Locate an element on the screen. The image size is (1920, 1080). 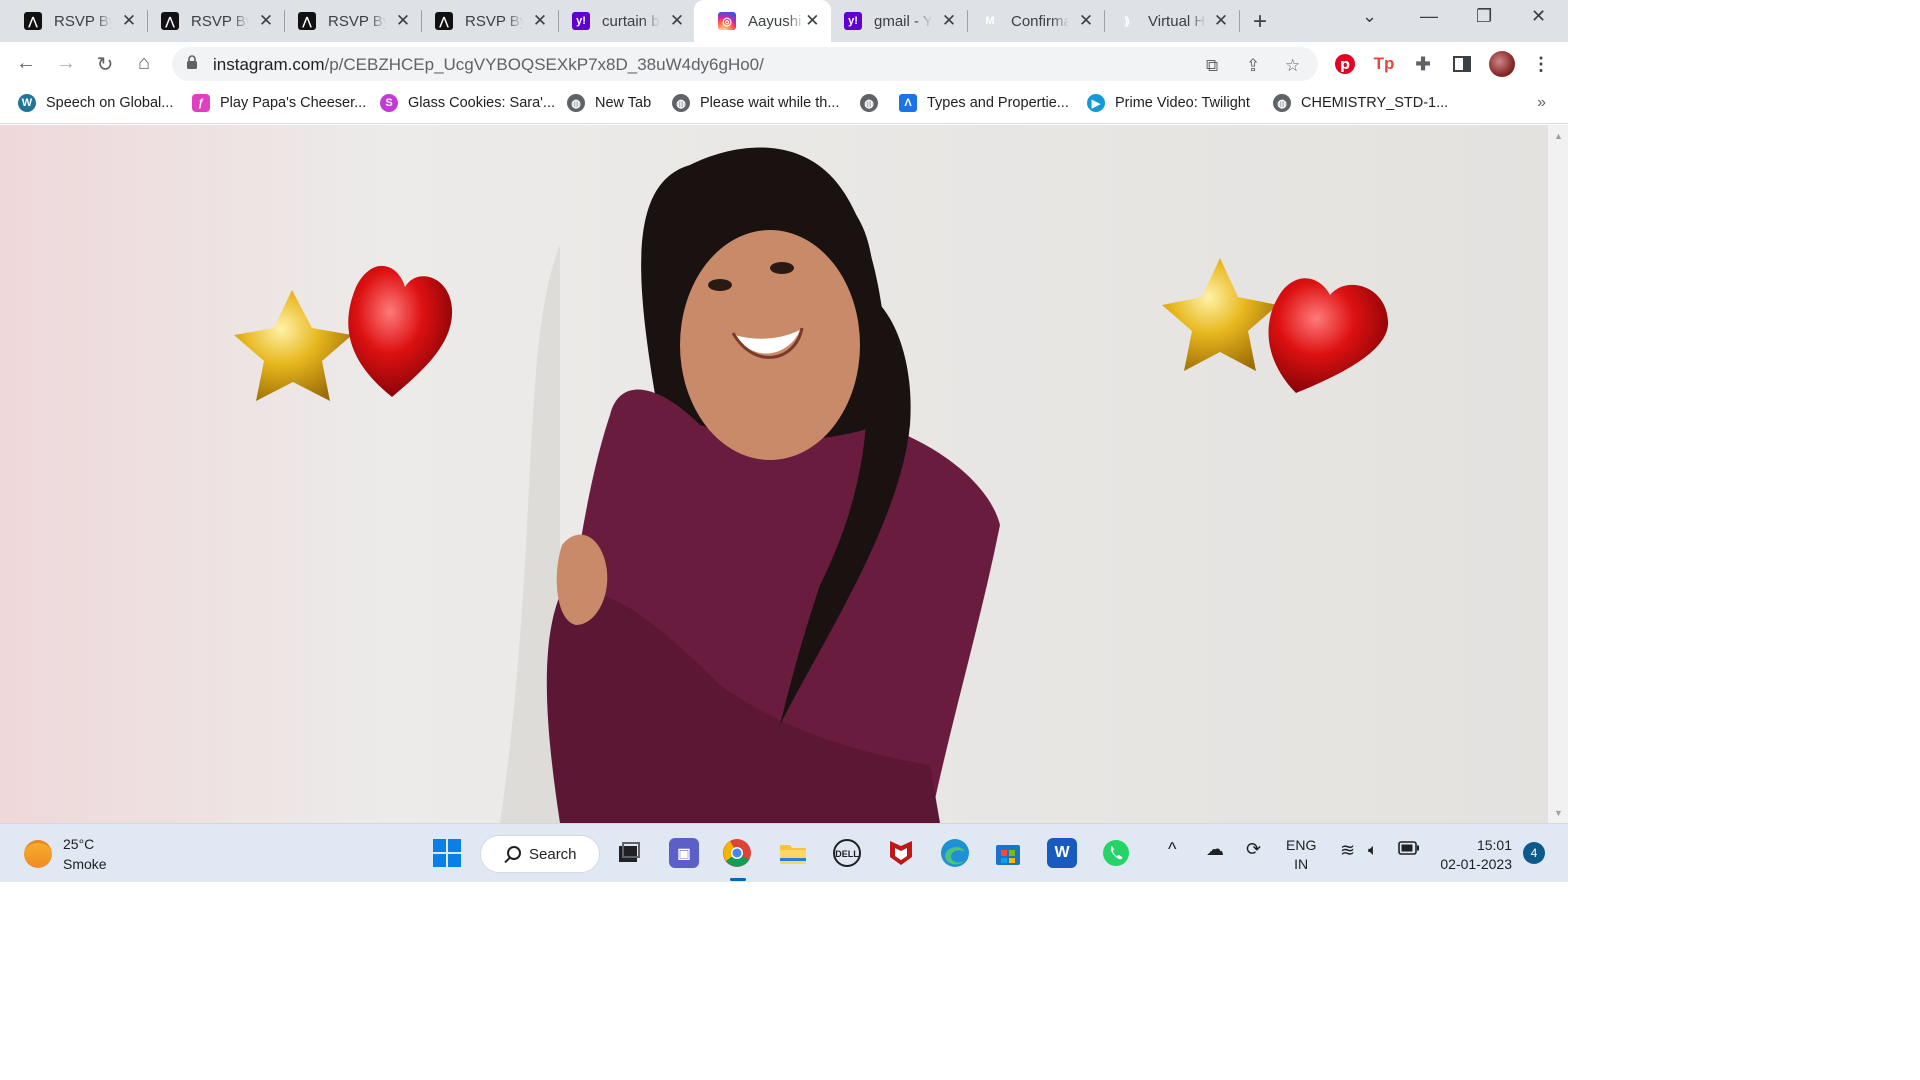
tab-confirmation: M Confirma ✕ is located at coordinates (1031, 21).